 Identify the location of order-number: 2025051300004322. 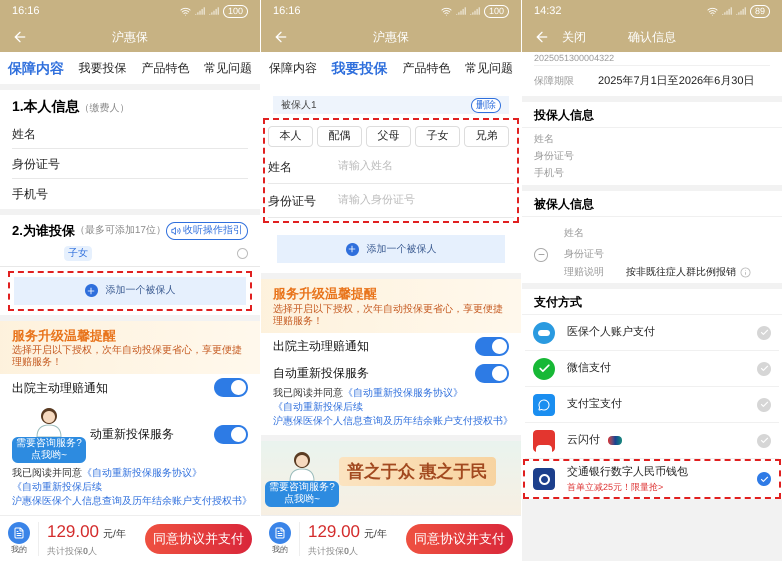
(574, 58).